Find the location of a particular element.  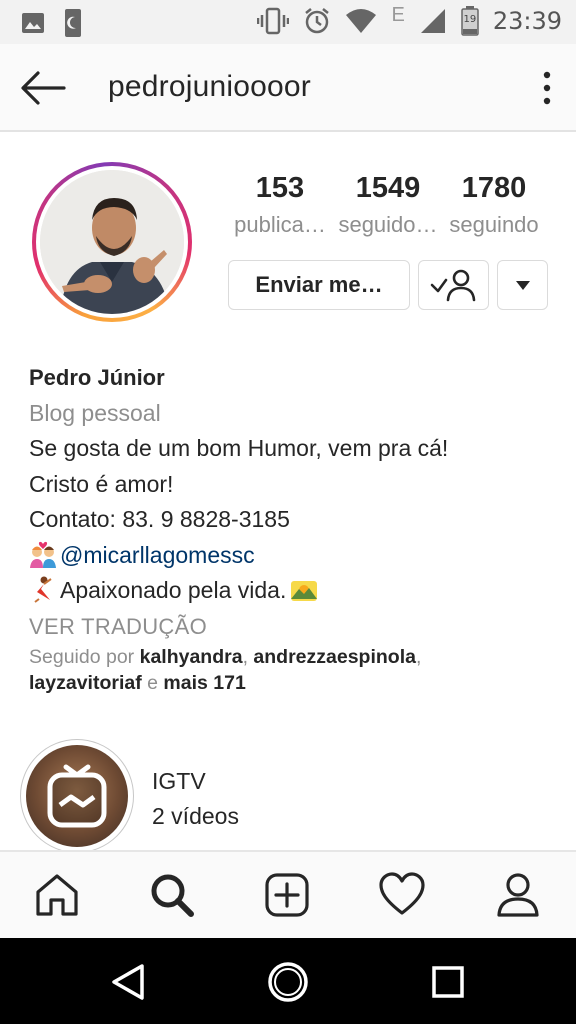

igtv-highlight is located at coordinates (77, 796).